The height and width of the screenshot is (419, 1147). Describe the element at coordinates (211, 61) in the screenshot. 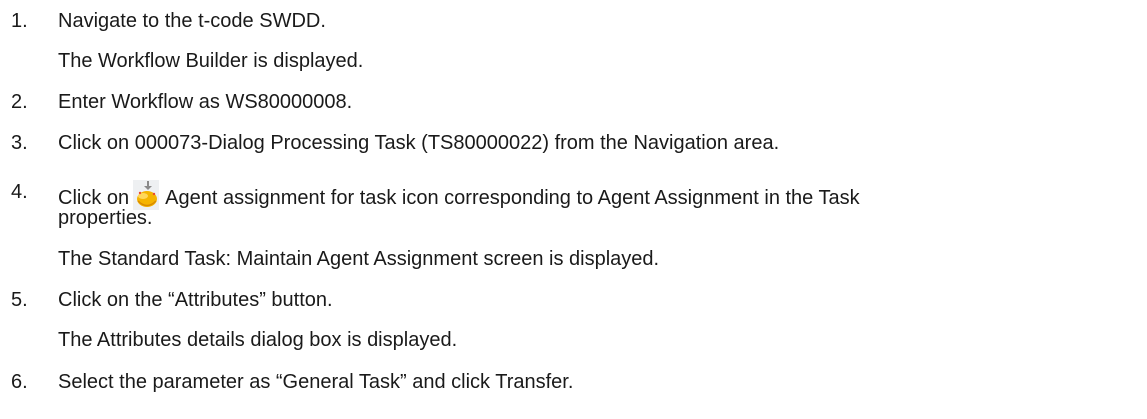

I see `step-result-text: The Workflow Builder is displayed.` at that location.